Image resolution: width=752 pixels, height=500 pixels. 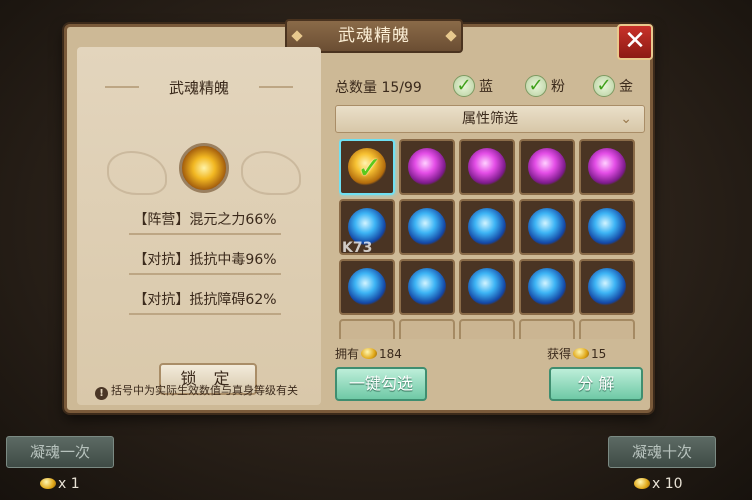 What do you see at coordinates (667, 484) in the screenshot?
I see `cost-value: x 10` at bounding box center [667, 484].